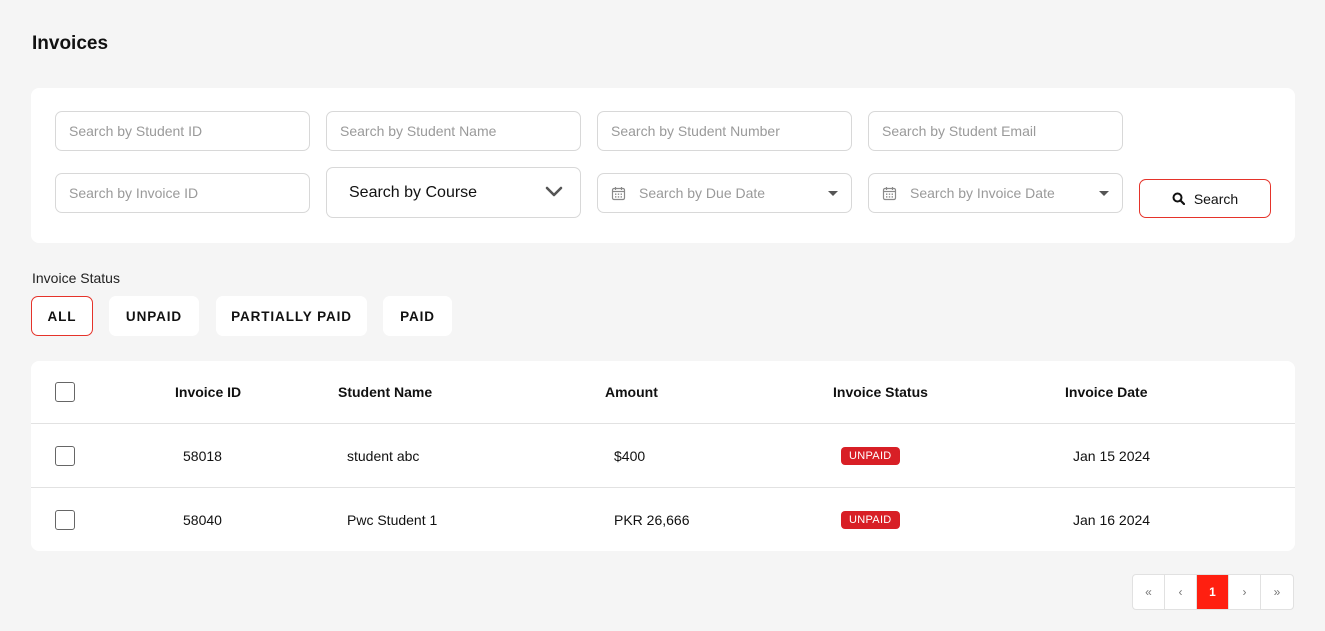  I want to click on student-email-field, so click(995, 131).